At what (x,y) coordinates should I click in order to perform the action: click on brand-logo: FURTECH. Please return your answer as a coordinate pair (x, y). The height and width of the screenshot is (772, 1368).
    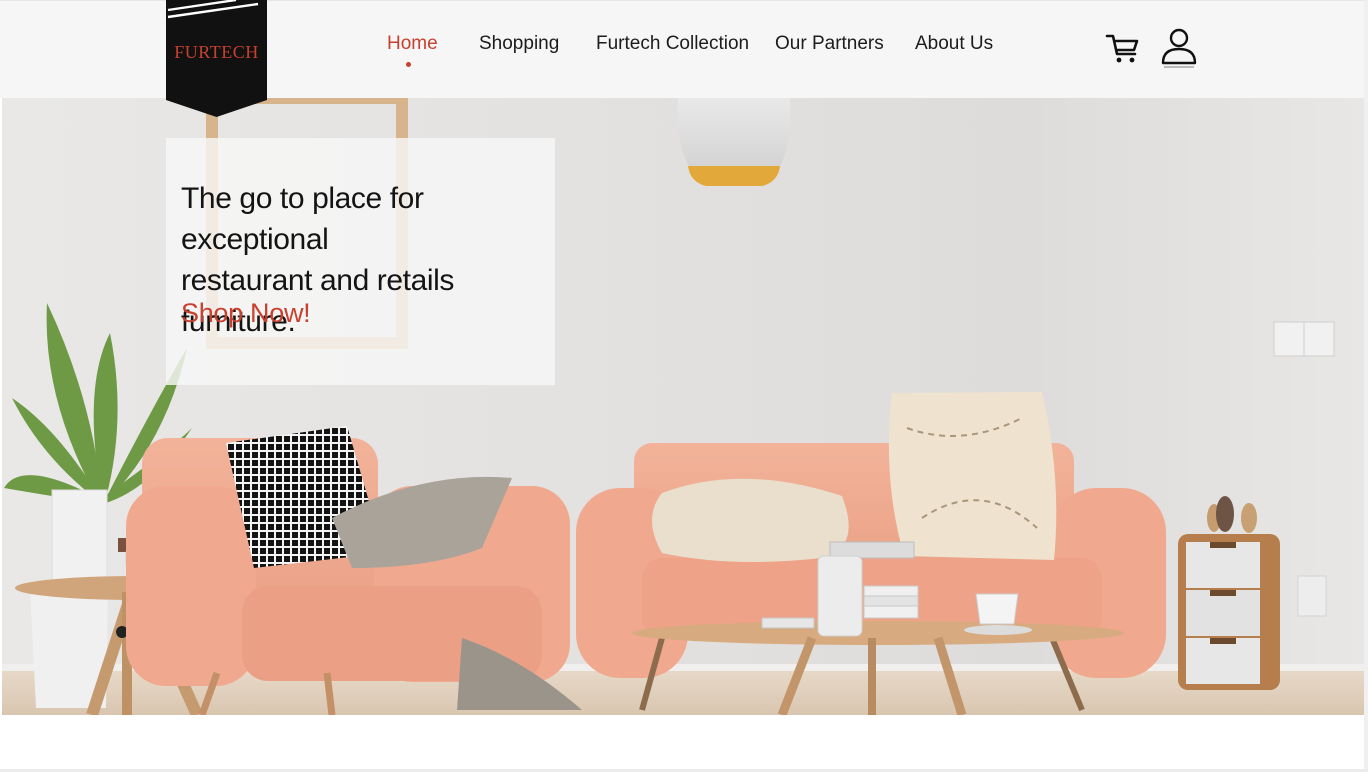
    Looking at the image, I should click on (216, 58).